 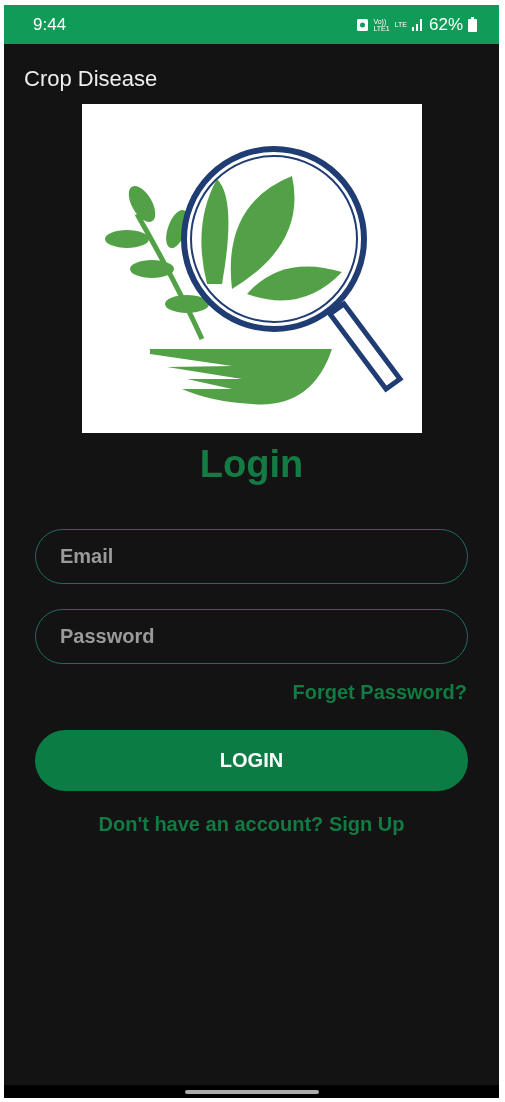 I want to click on signal-icon, so click(x=417, y=24).